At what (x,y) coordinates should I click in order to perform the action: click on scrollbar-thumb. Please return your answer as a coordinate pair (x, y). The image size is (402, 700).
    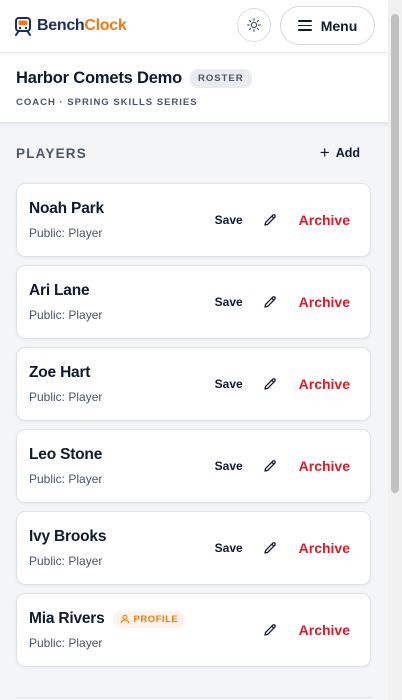
    Looking at the image, I should click on (395, 253).